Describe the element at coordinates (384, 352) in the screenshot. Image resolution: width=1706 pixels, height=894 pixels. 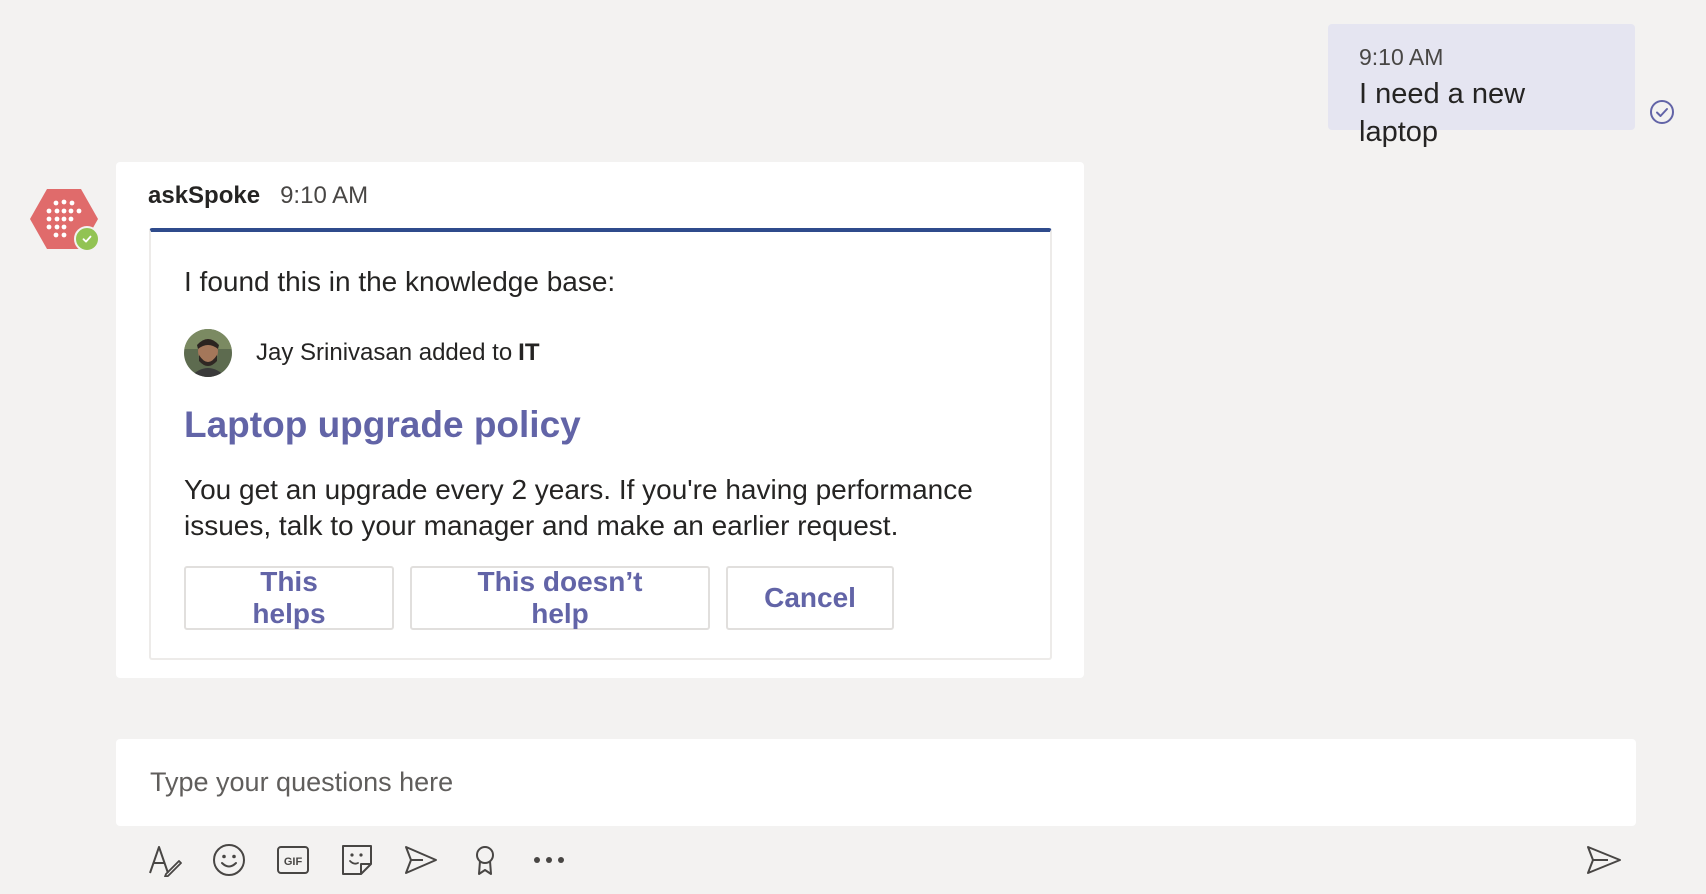
I see `author-added-text: Jay Srinivasan added to` at that location.